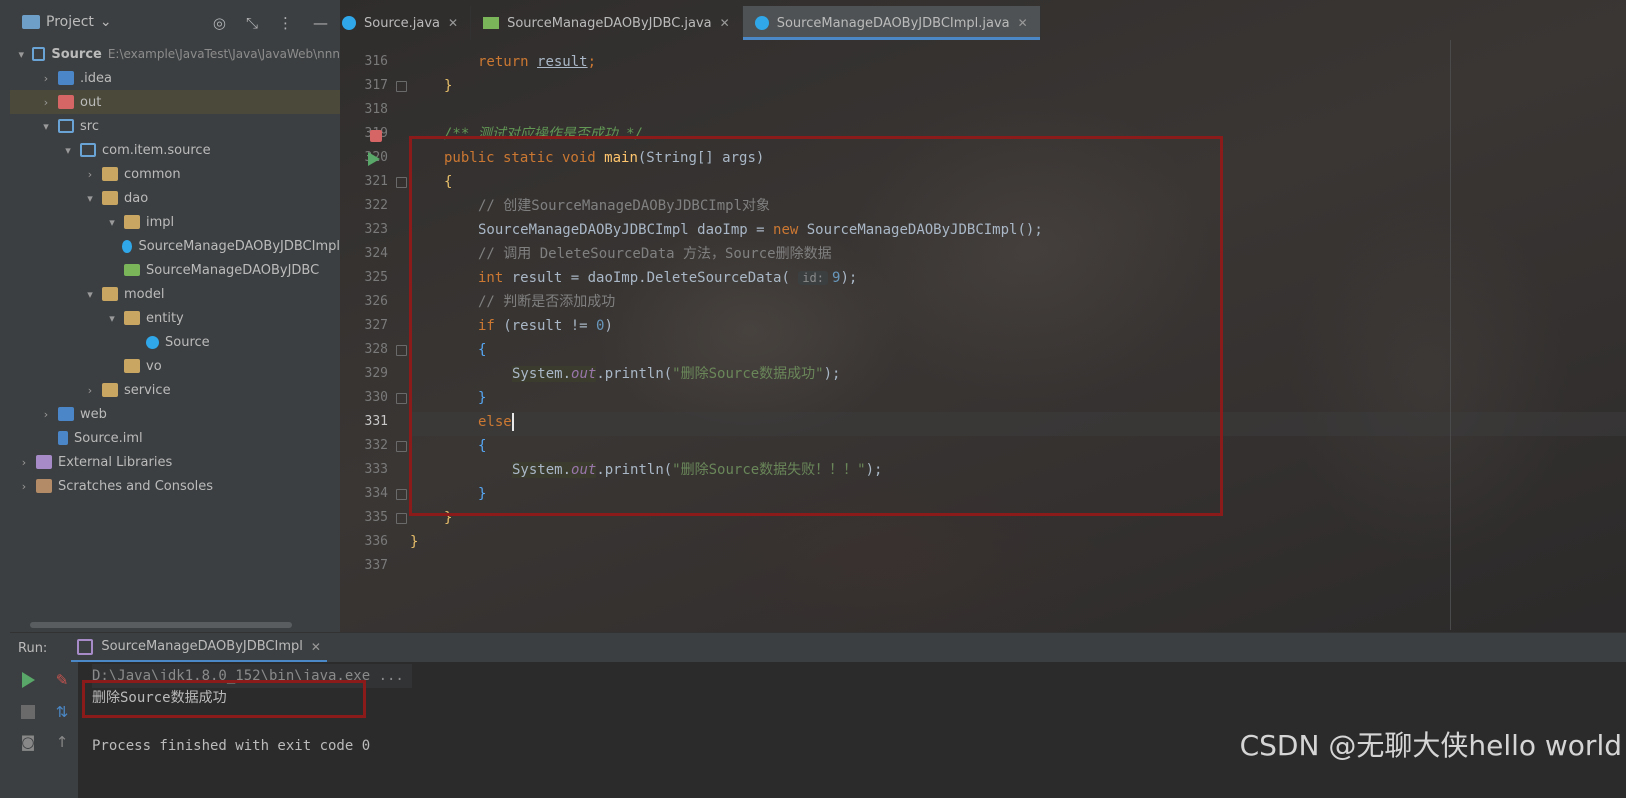  I want to click on project-panel-header: Project ⌄ ◎ ⤡ ⋮ —, so click(175, 24).